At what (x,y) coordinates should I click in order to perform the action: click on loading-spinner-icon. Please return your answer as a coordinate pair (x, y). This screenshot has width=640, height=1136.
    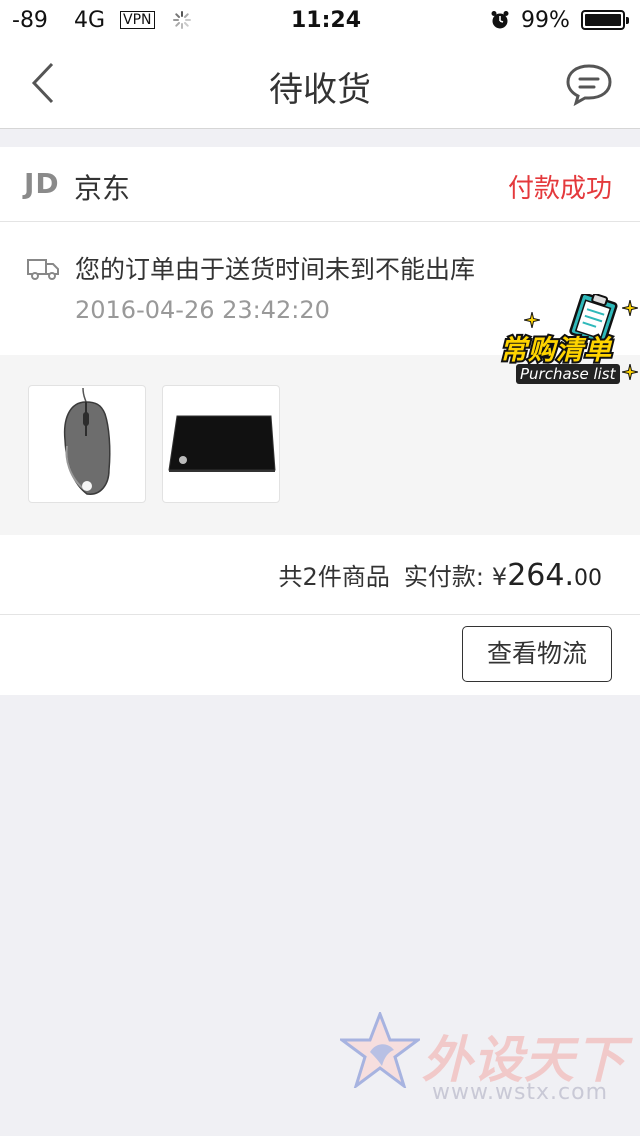
    Looking at the image, I should click on (182, 20).